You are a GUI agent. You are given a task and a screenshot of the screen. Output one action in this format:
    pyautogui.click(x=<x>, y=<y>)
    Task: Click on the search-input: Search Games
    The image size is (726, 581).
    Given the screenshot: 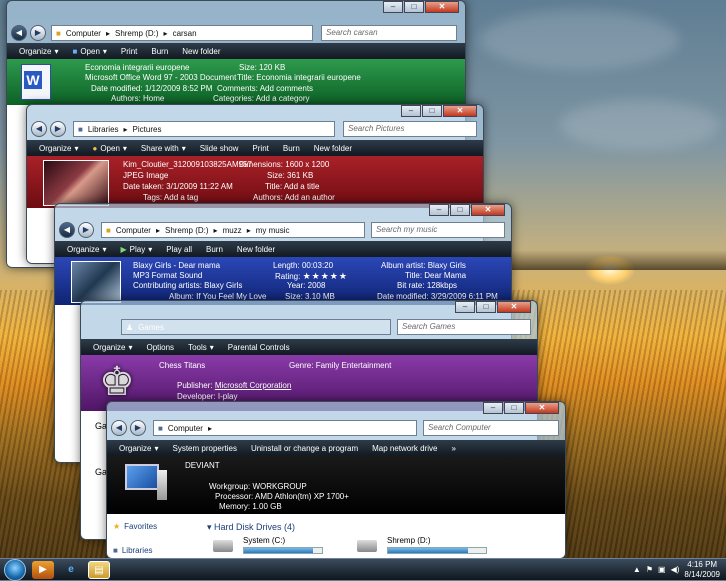 What is the action you would take?
    pyautogui.click(x=464, y=327)
    